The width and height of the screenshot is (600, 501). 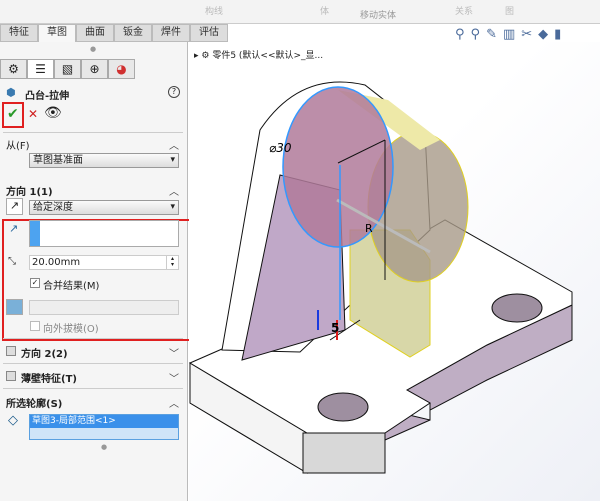 I want to click on length-dimension: 5, so click(x=335, y=328).